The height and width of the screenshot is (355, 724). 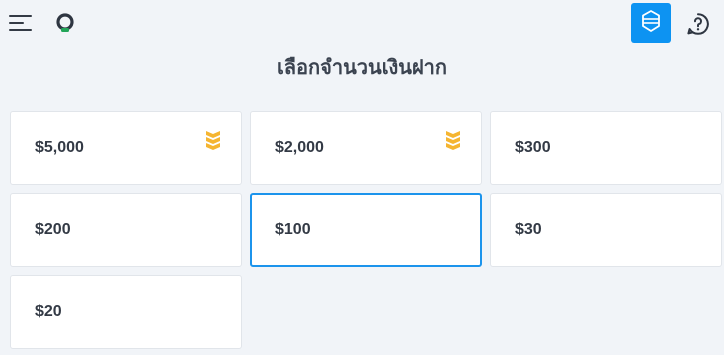 What do you see at coordinates (48, 311) in the screenshot?
I see `amount-label: $20` at bounding box center [48, 311].